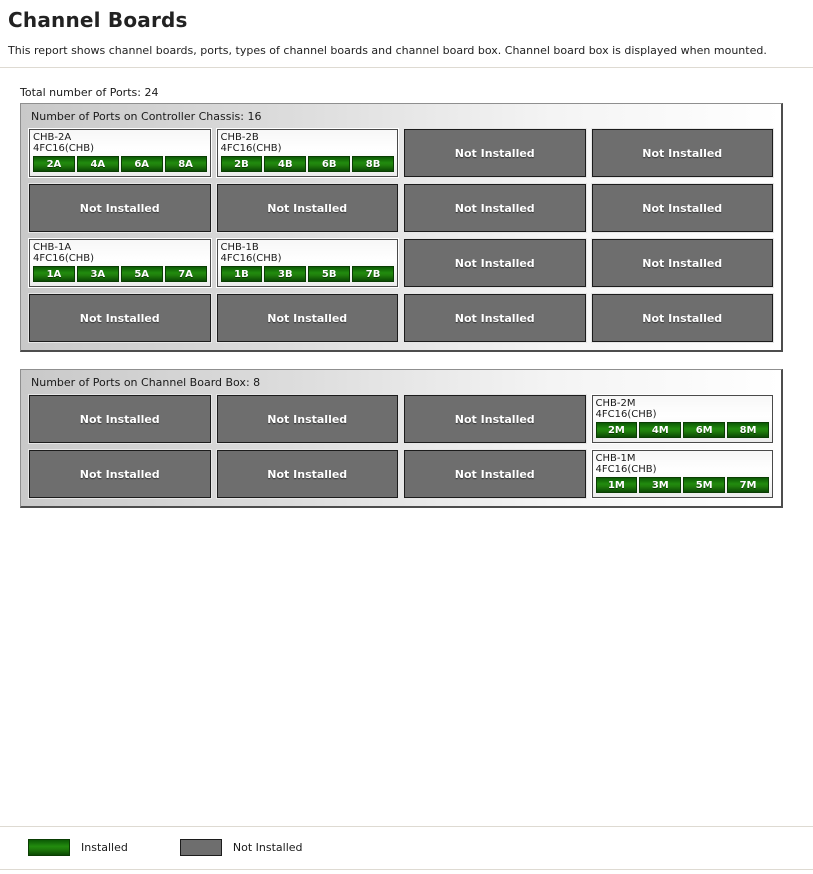  I want to click on port-chip: 1B, so click(241, 274).